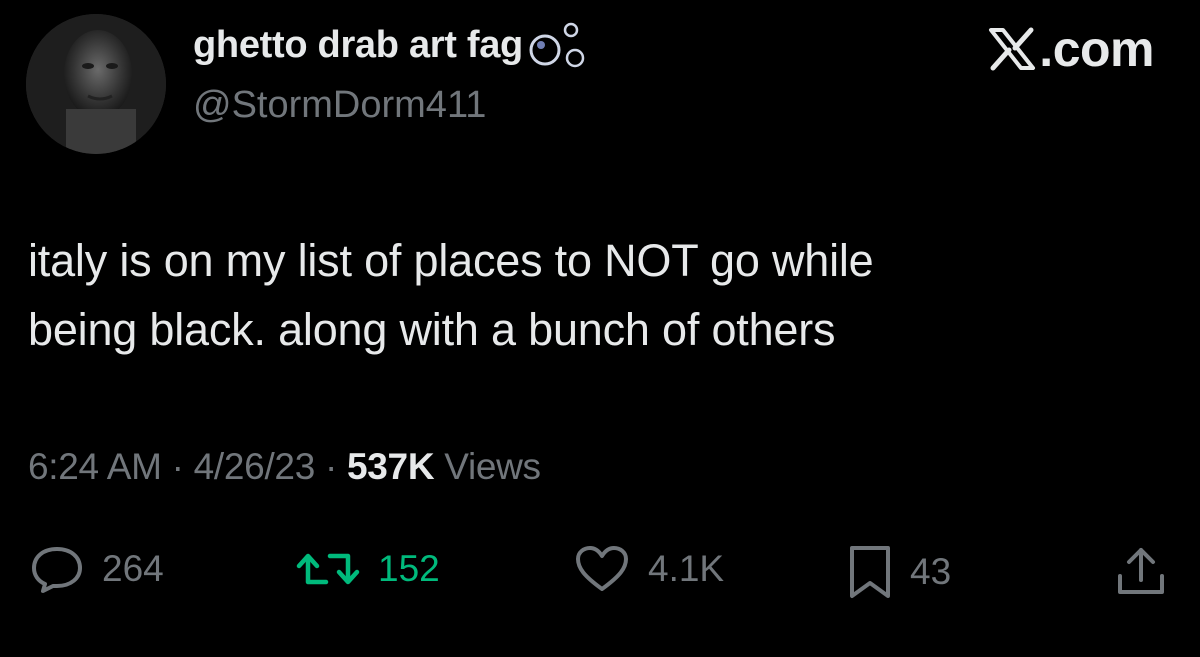 This screenshot has width=1200, height=657. What do you see at coordinates (358, 45) in the screenshot?
I see `display-name: ghetto drab art fag` at bounding box center [358, 45].